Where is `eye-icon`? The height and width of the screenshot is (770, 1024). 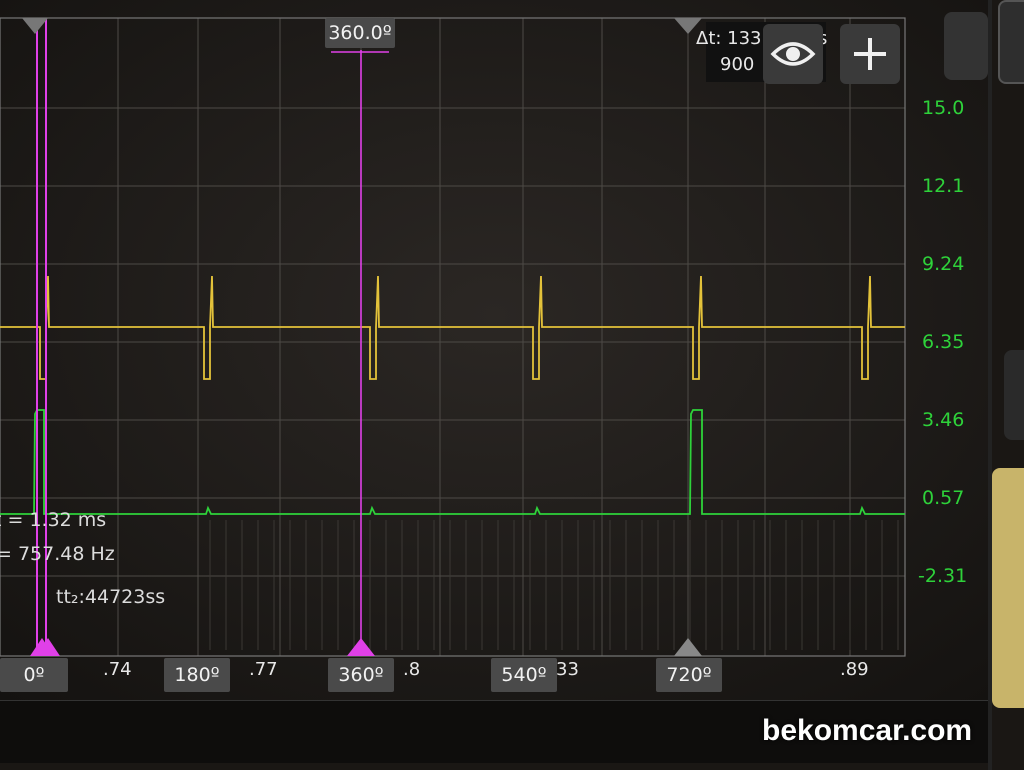 eye-icon is located at coordinates (793, 54).